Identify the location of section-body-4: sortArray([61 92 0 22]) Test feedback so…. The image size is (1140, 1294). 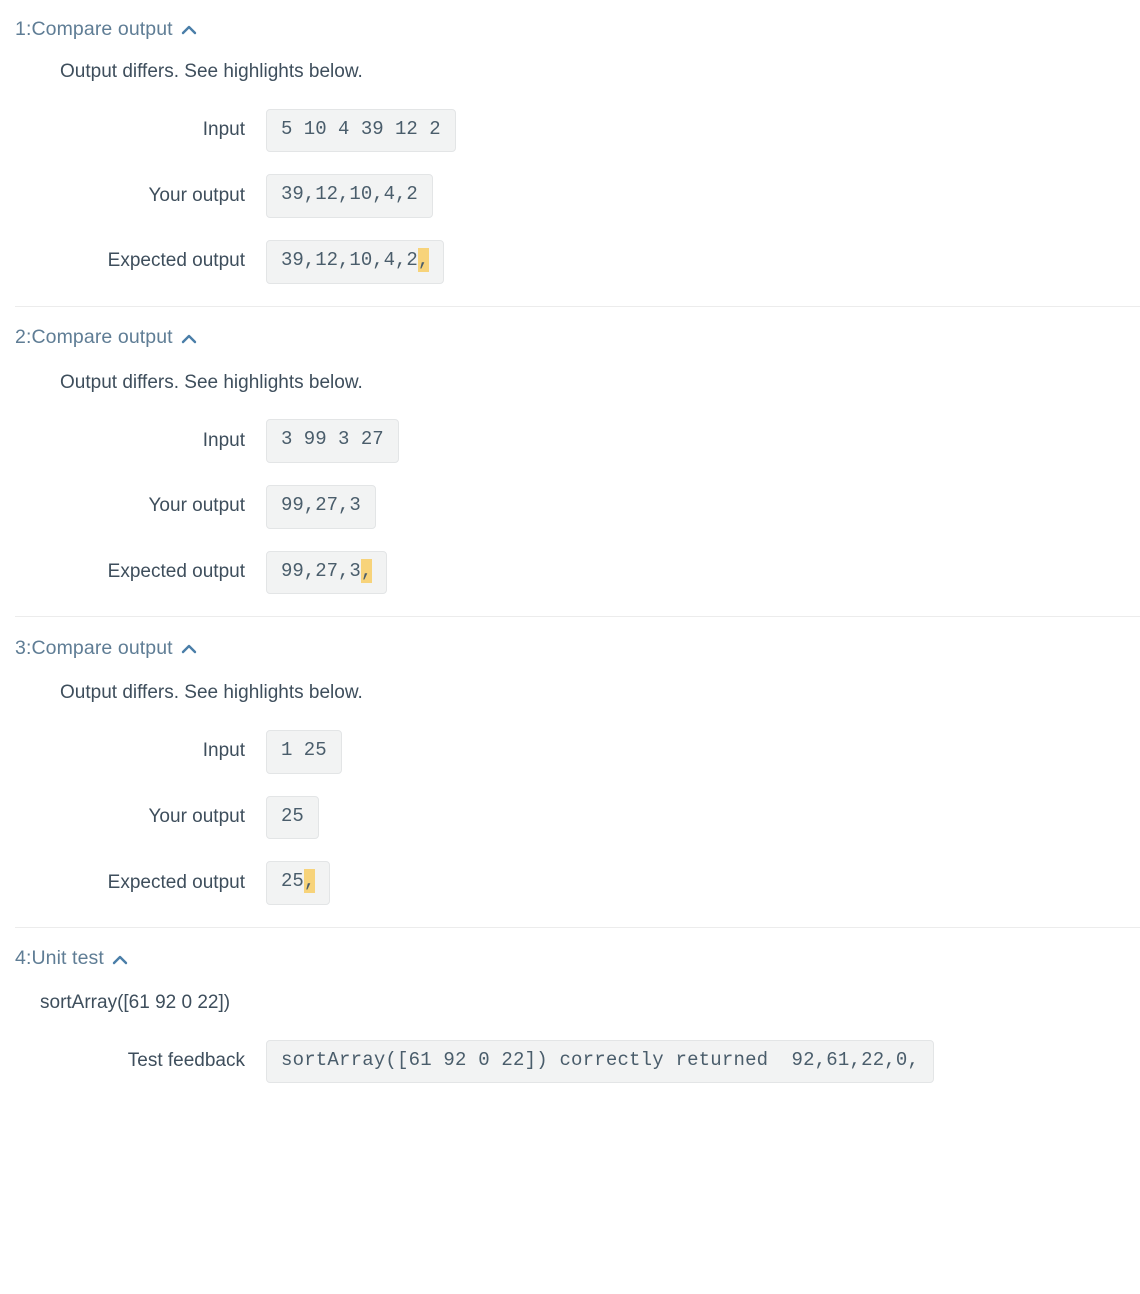
(570, 1029).